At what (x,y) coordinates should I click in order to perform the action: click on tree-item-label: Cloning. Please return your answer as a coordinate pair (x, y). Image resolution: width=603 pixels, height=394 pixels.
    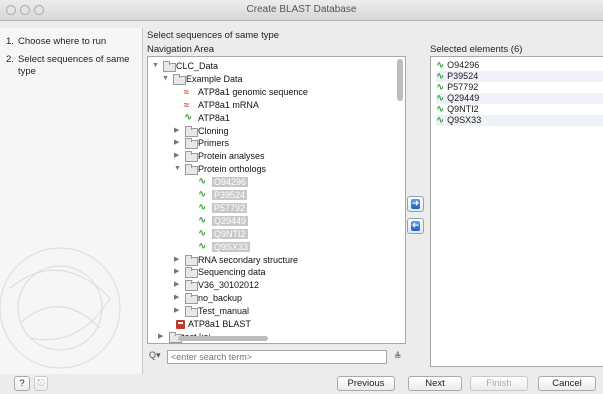
    Looking at the image, I should click on (213, 130).